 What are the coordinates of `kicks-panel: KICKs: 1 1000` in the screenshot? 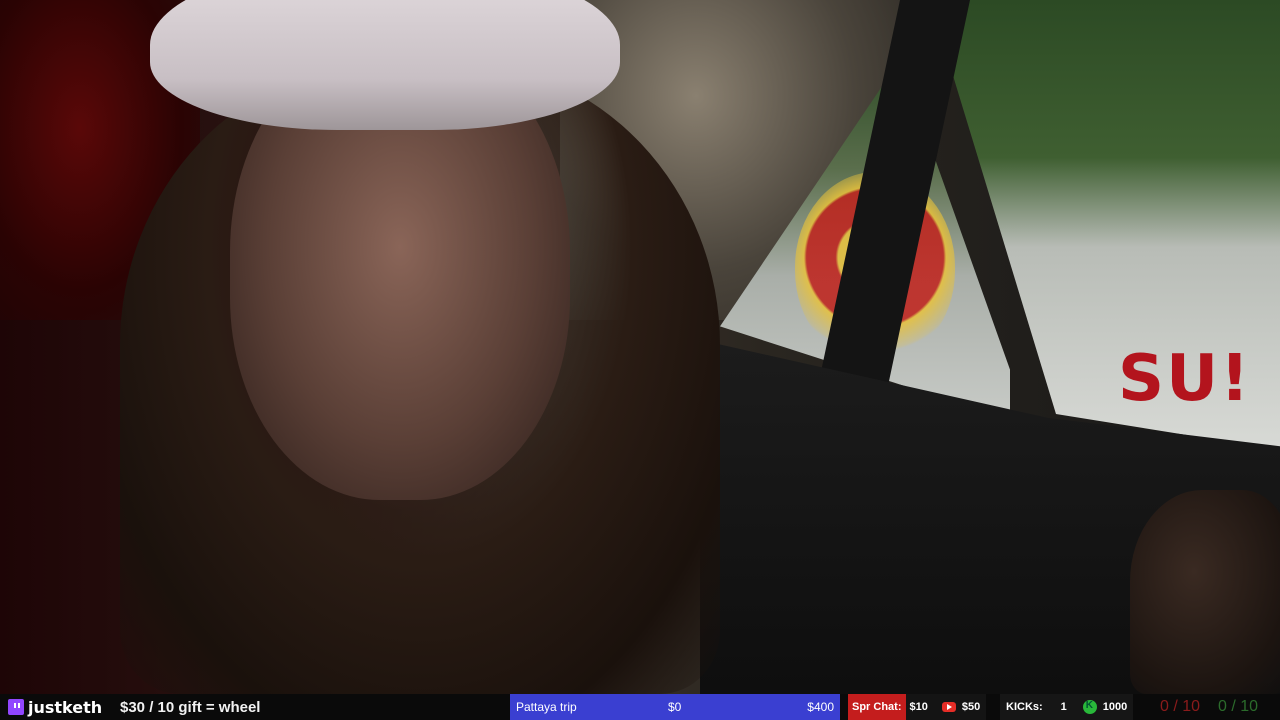 It's located at (1067, 707).